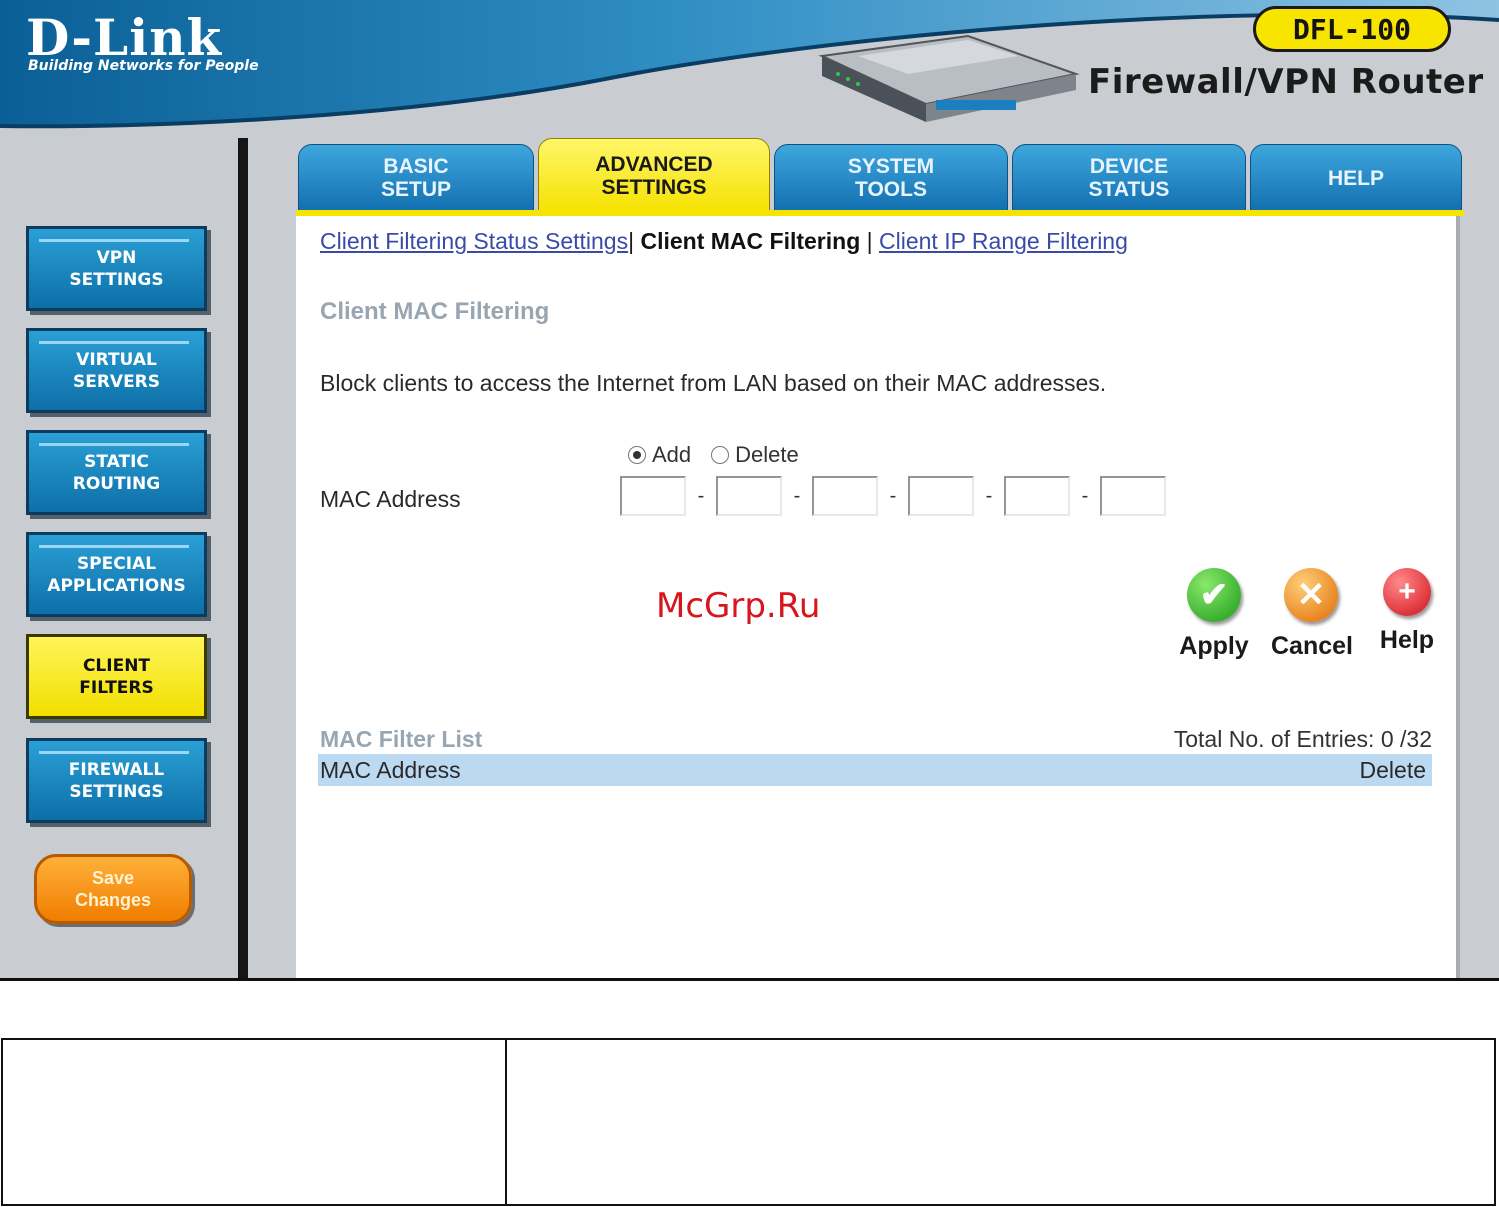  I want to click on add-delete-radio-group: Add Delete, so click(713, 455).